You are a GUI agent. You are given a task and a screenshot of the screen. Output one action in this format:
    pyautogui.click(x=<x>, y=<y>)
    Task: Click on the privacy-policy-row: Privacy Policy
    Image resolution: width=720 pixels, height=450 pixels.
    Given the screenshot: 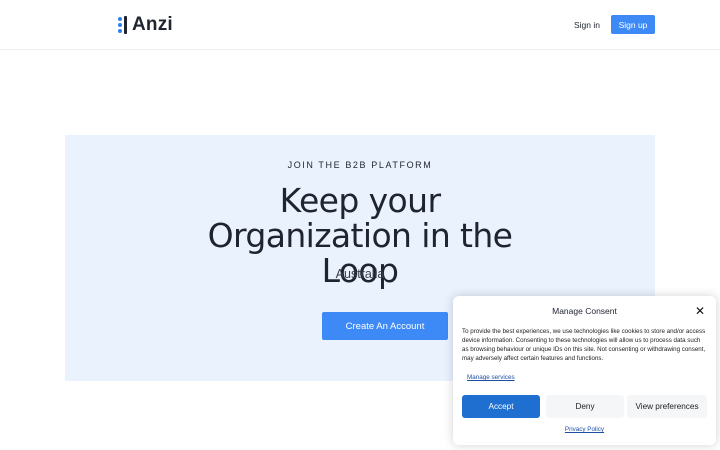 What is the action you would take?
    pyautogui.click(x=584, y=429)
    